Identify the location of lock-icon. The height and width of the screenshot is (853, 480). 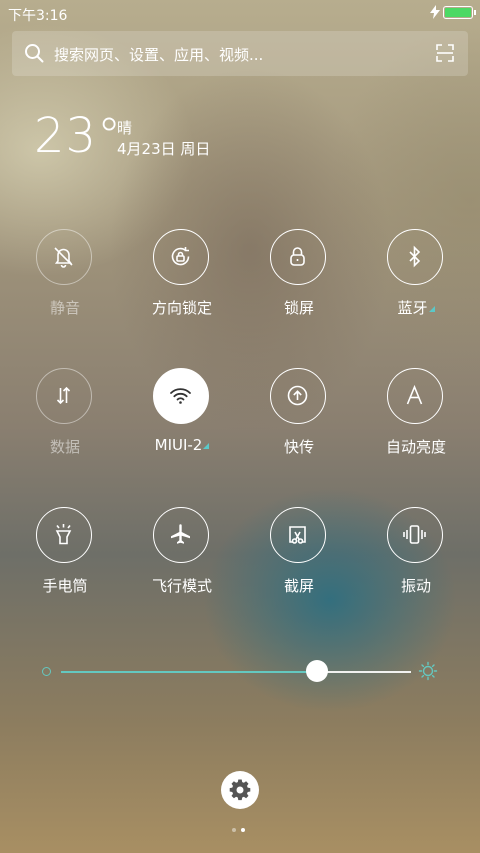
(297, 256).